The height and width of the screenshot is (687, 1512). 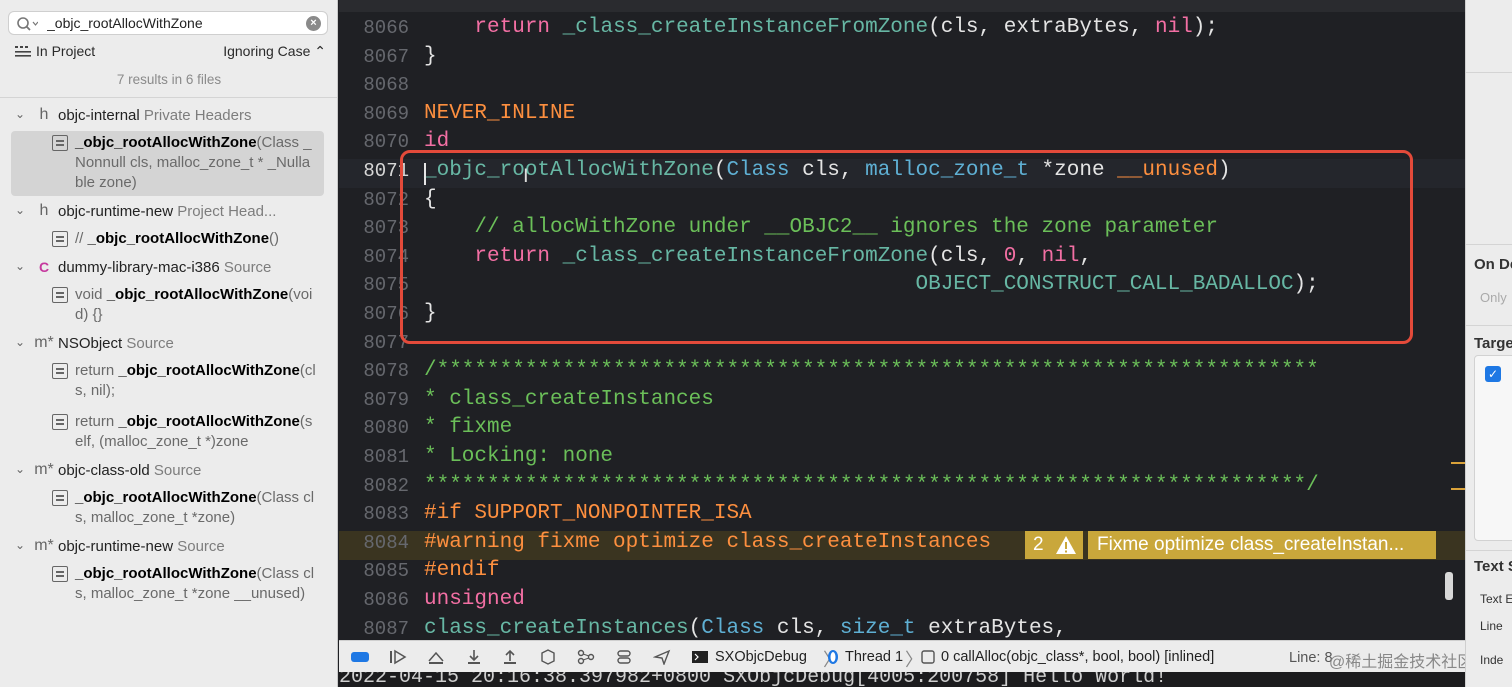 What do you see at coordinates (23, 52) in the screenshot?
I see `scope-list-icon` at bounding box center [23, 52].